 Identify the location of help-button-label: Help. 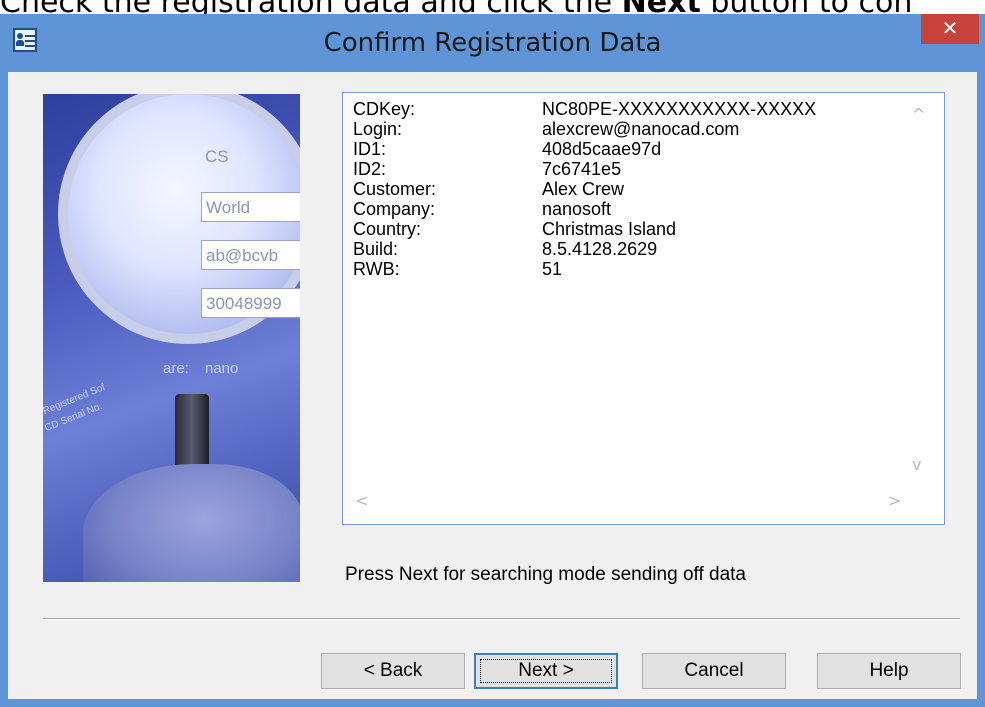
(889, 670).